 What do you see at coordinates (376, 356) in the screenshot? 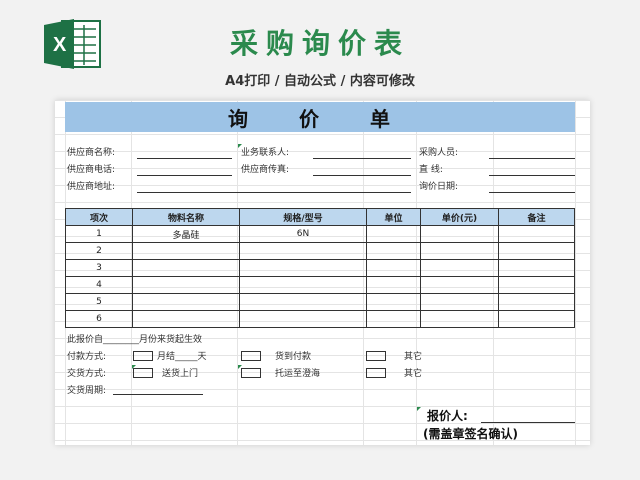
I see `payment-other-checkbox` at bounding box center [376, 356].